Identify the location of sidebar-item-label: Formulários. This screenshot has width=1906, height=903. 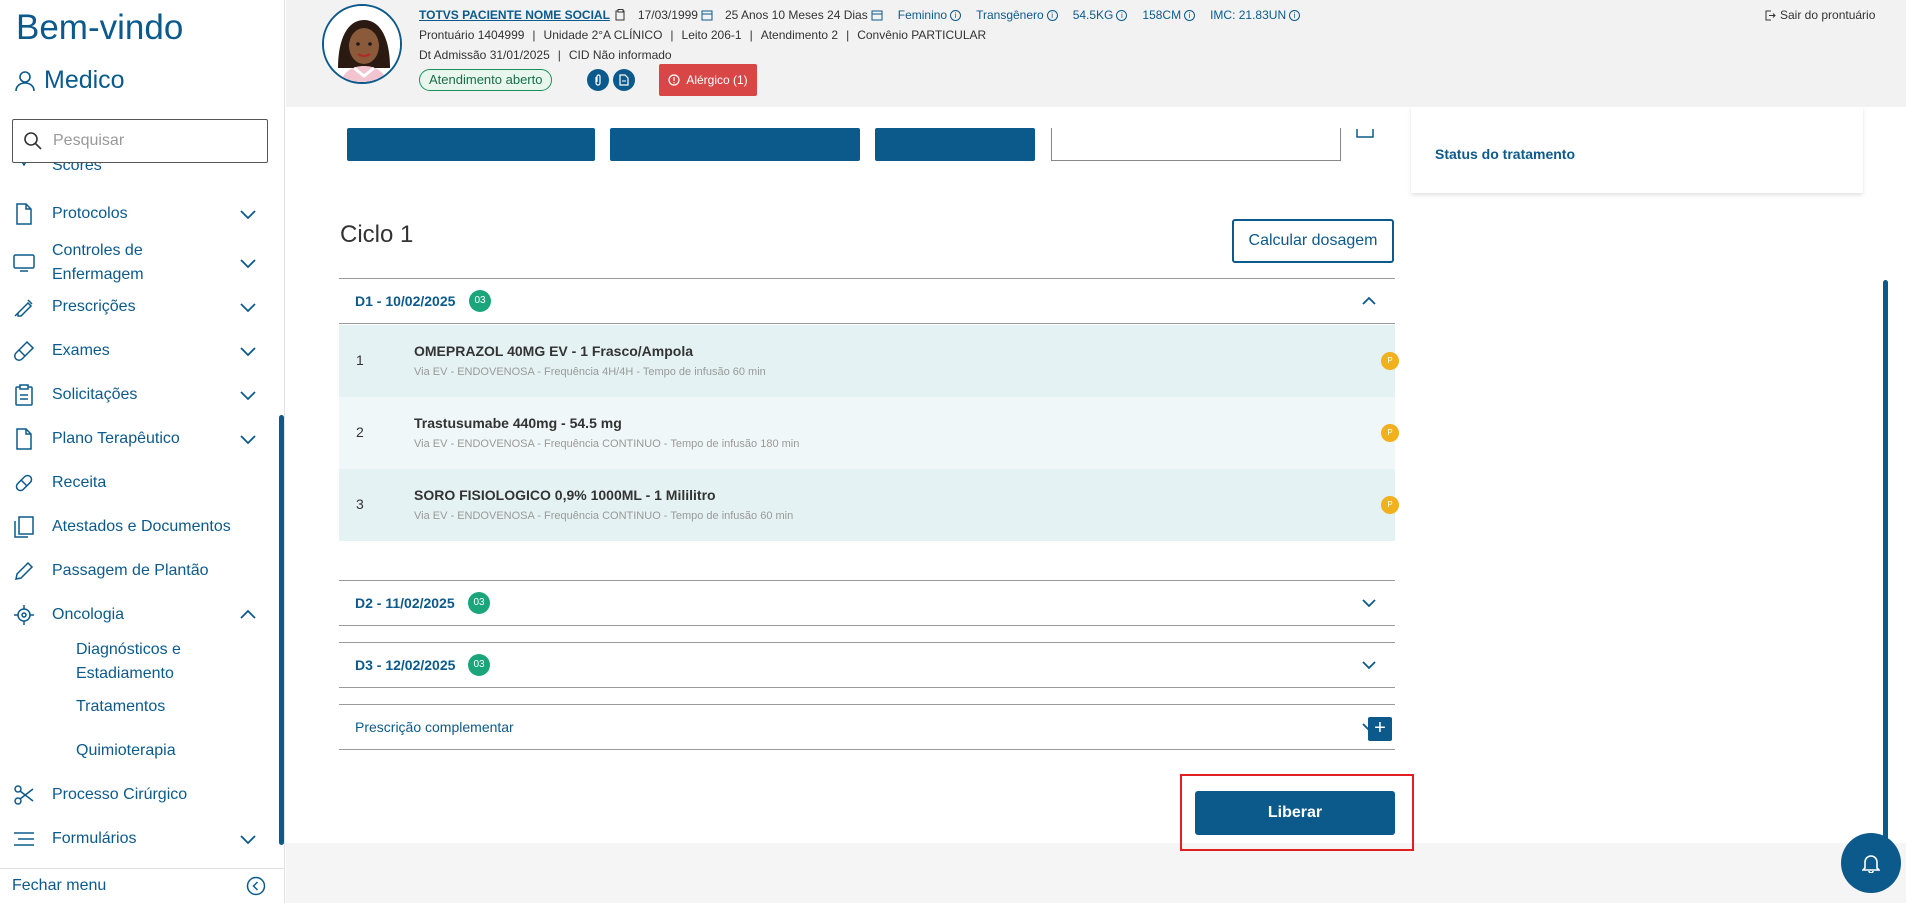
(94, 838).